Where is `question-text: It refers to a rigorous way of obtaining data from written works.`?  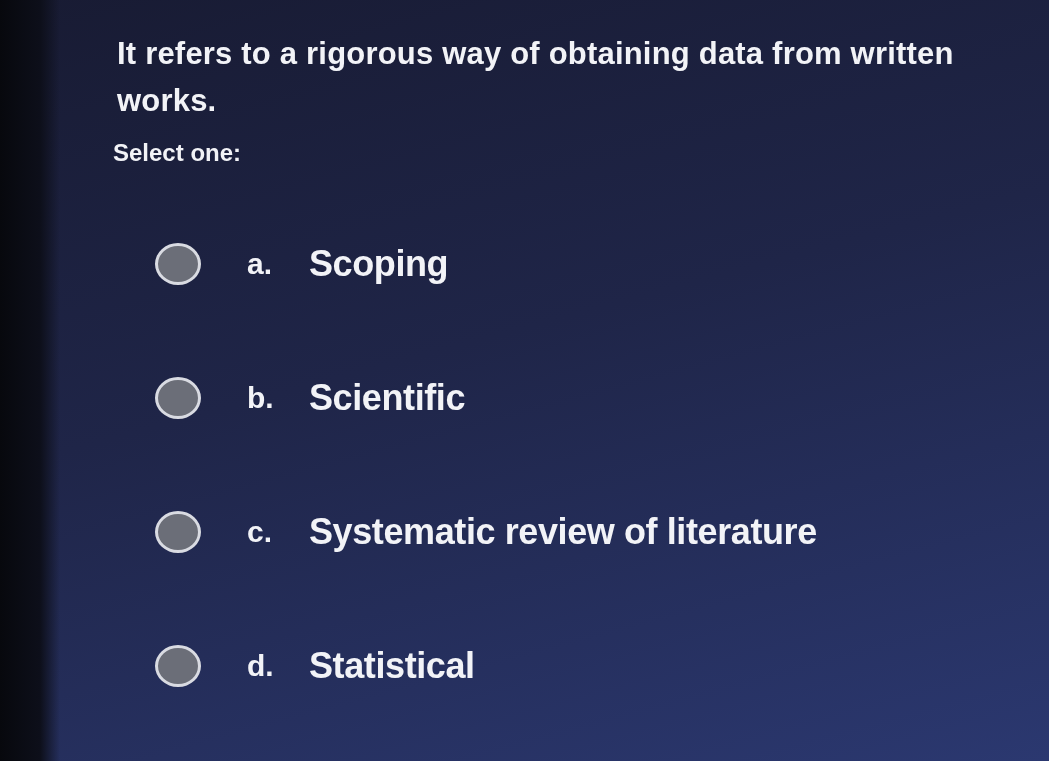 question-text: It refers to a rigorous way of obtaining data from written works. is located at coordinates (536, 77).